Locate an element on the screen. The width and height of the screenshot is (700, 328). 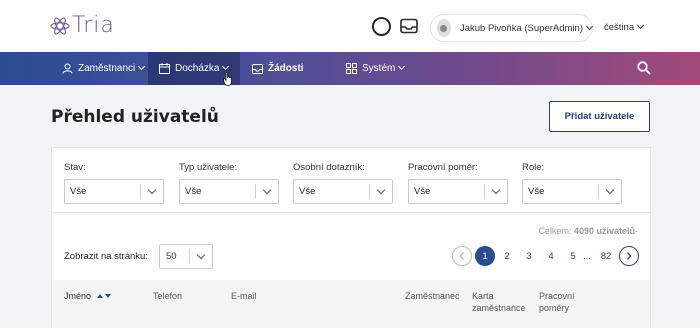
prev-page-button is located at coordinates (462, 256).